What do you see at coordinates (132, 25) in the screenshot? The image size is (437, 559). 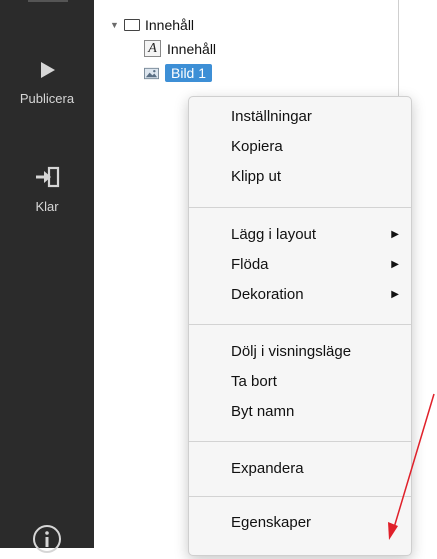 I see `container-icon` at bounding box center [132, 25].